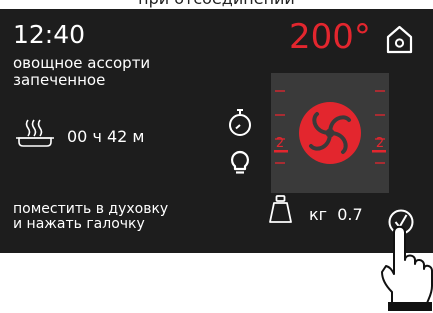 The height and width of the screenshot is (313, 433). I want to click on pointing-hand-icon, so click(407, 268).